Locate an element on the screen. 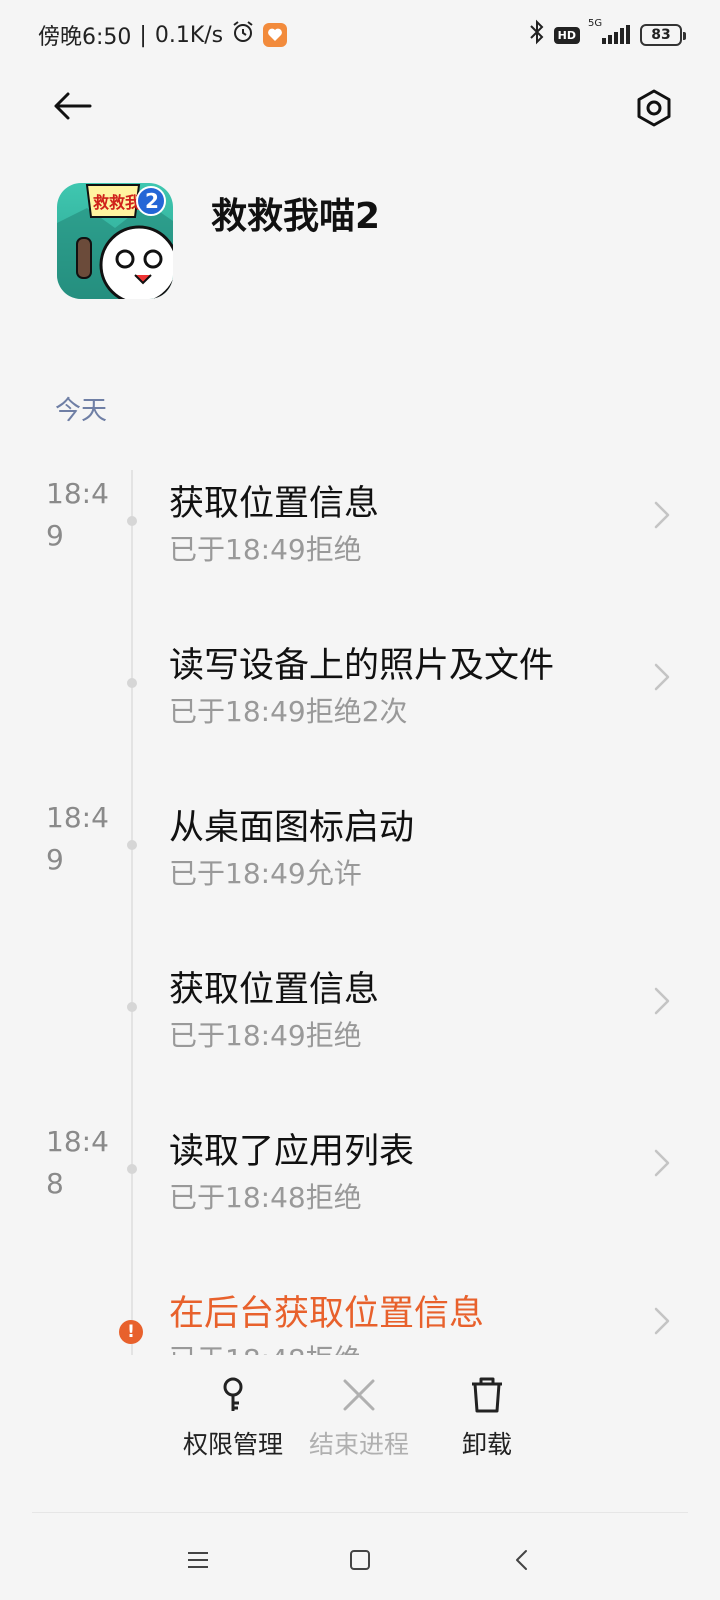 Image resolution: width=720 pixels, height=1600 pixels. back-chevron-icon is located at coordinates (521, 1560).